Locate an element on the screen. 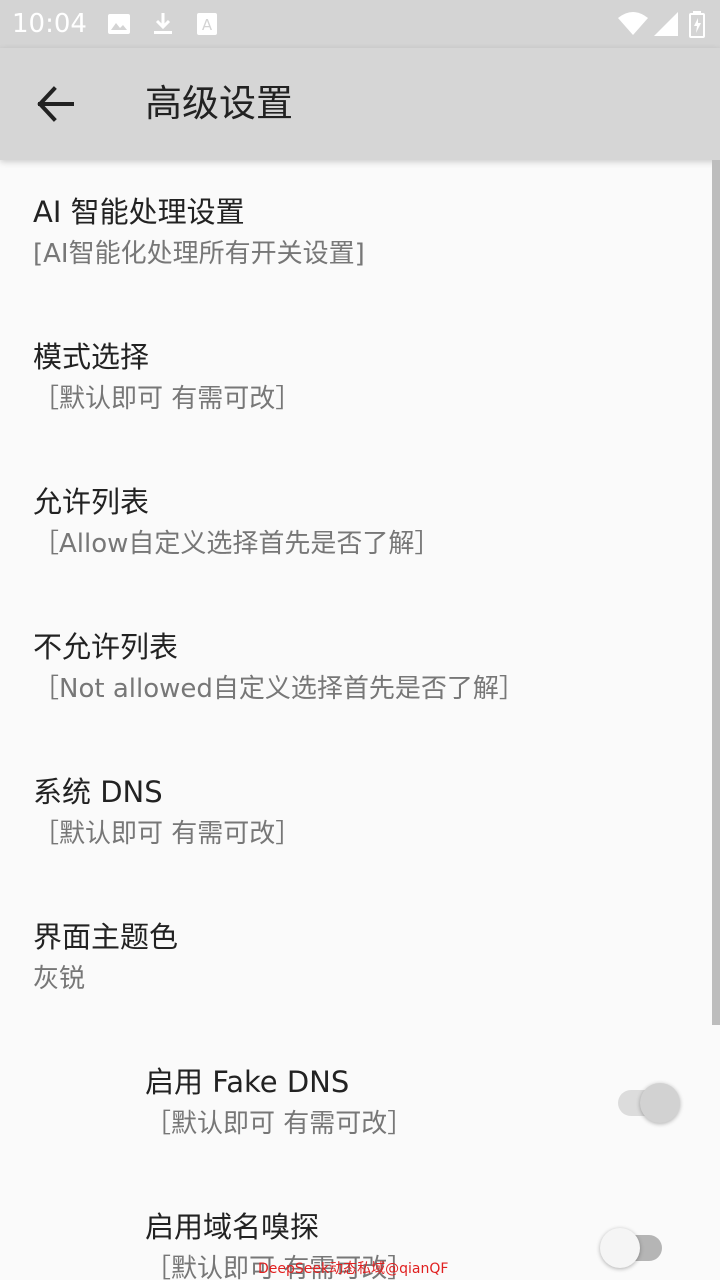 The height and width of the screenshot is (1280, 720). svg-text: A is located at coordinates (207, 25).